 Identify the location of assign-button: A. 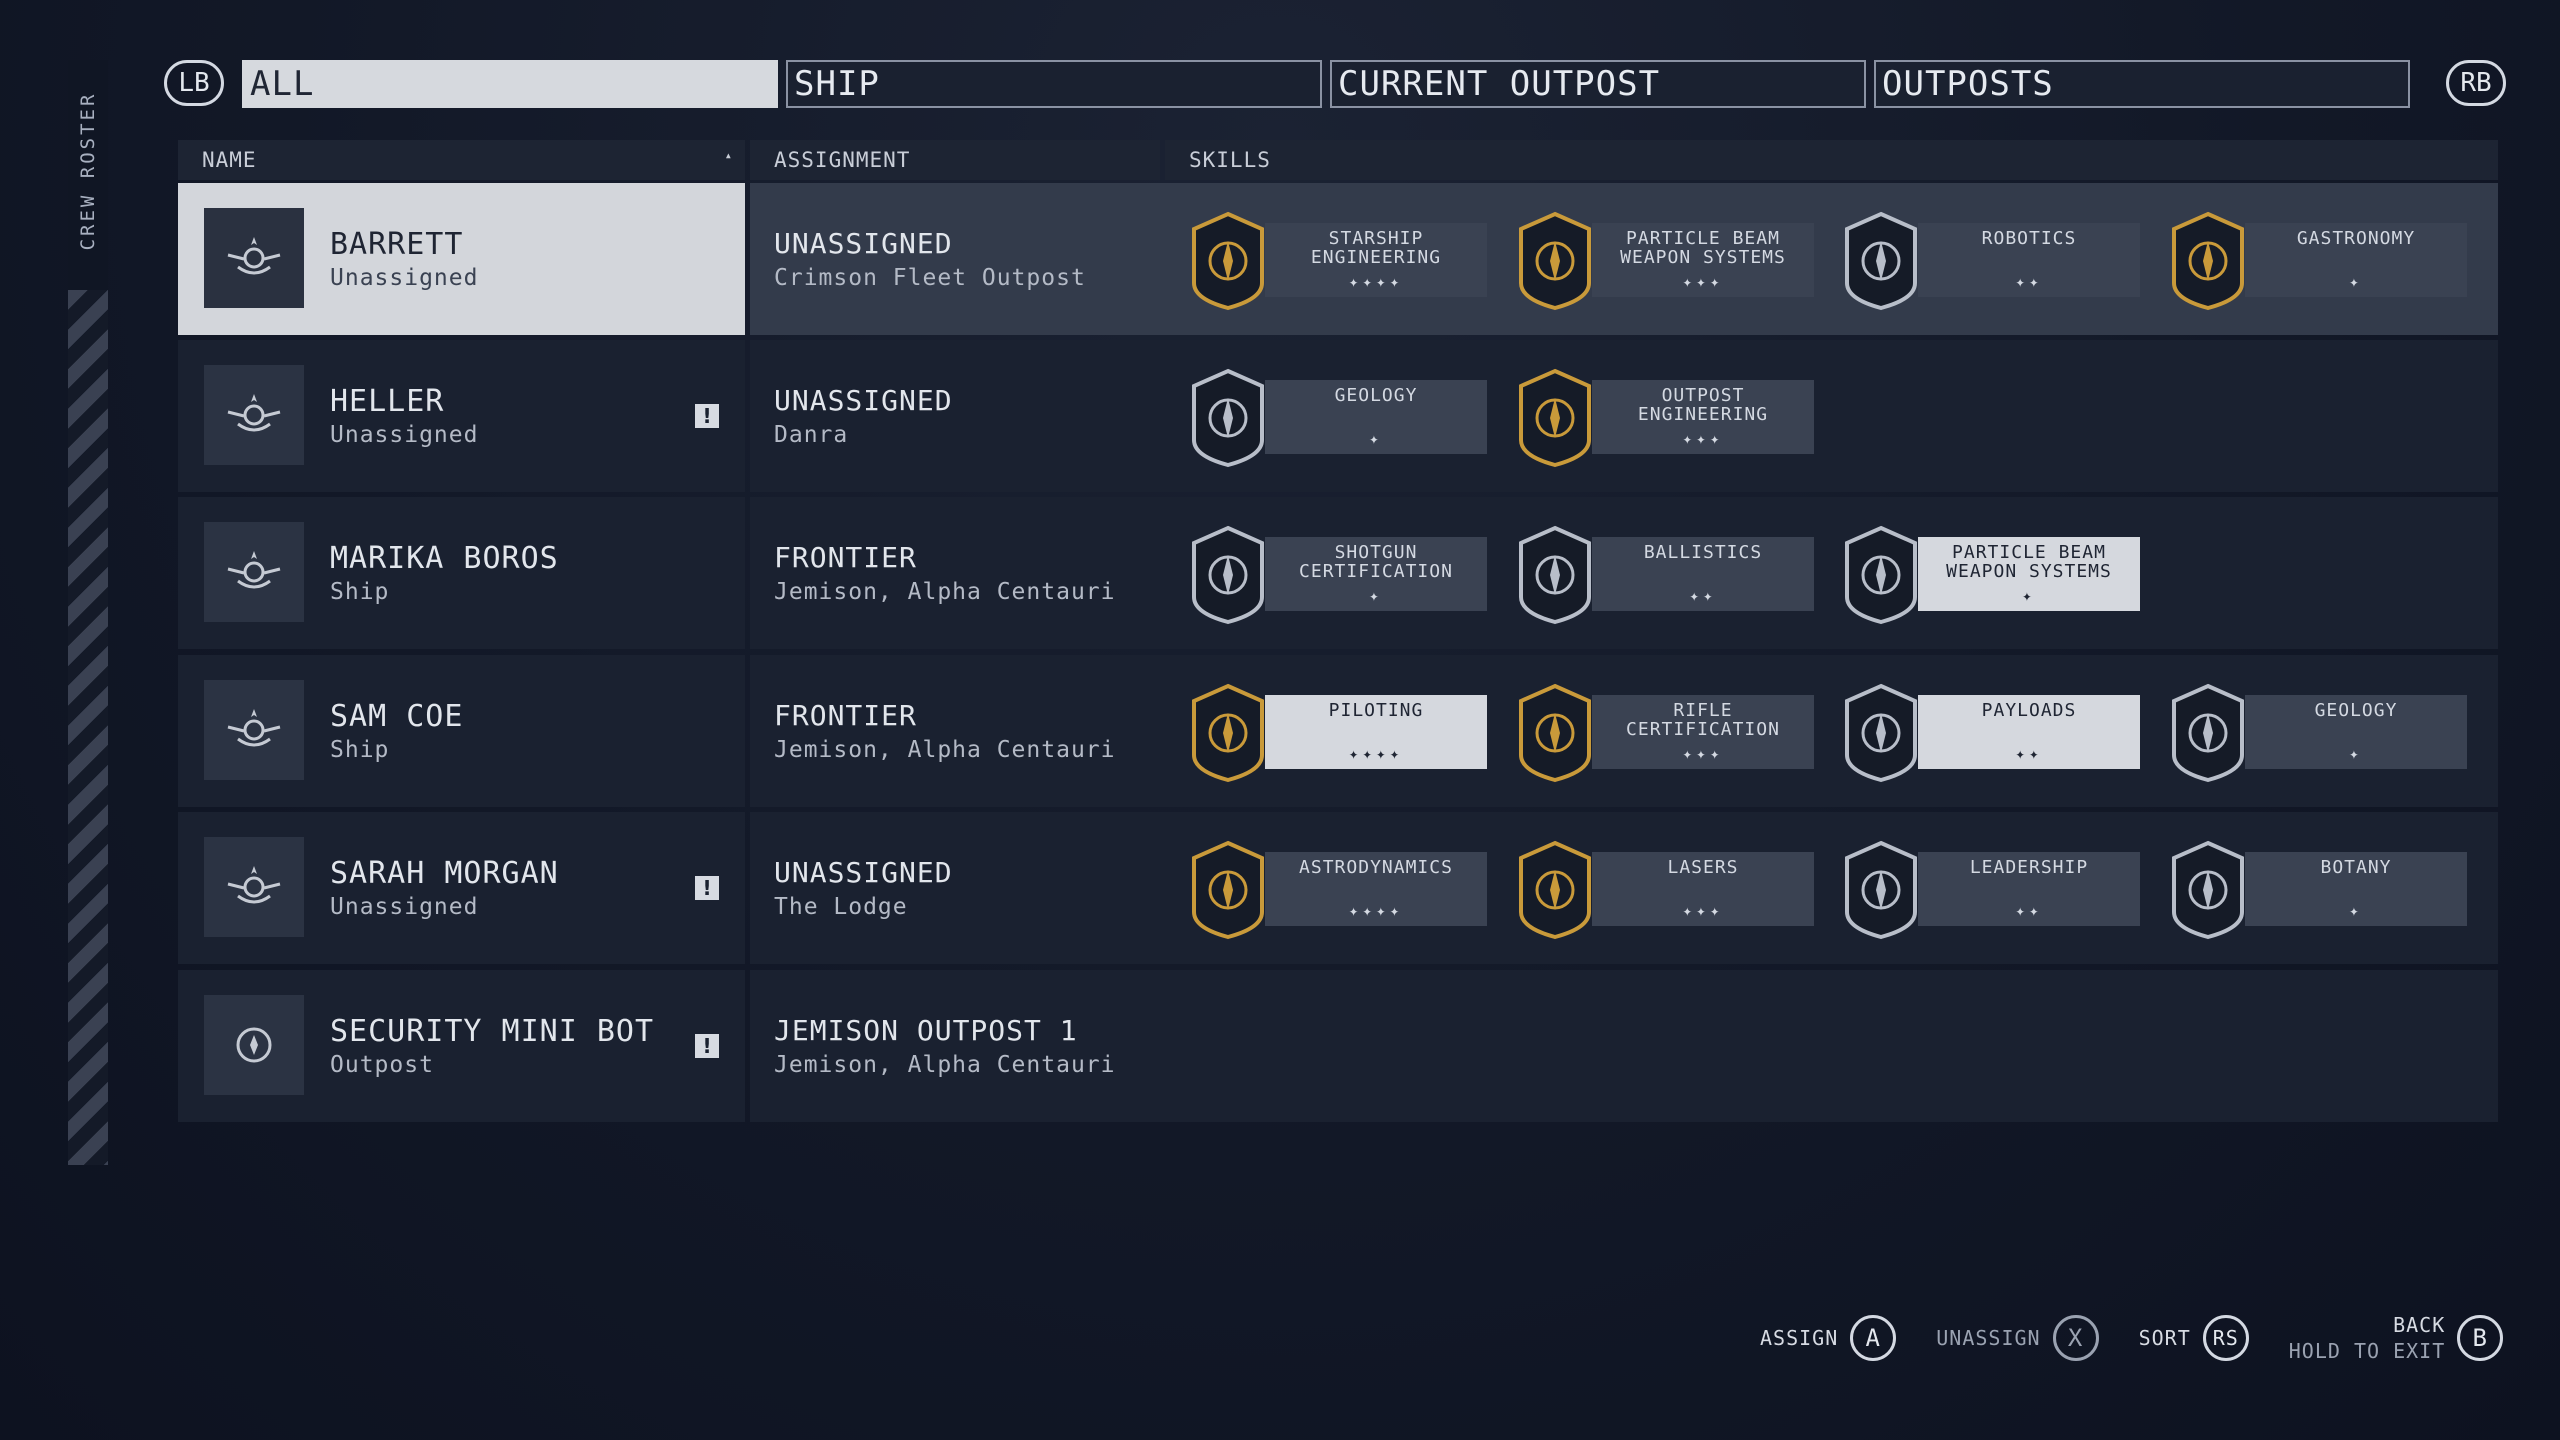
(1873, 1338).